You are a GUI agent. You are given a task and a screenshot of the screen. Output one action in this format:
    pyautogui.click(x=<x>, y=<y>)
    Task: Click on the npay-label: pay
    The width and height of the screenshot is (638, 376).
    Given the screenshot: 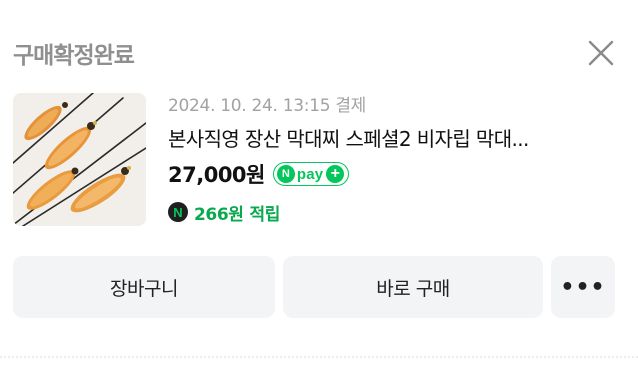 What is the action you would take?
    pyautogui.click(x=310, y=174)
    